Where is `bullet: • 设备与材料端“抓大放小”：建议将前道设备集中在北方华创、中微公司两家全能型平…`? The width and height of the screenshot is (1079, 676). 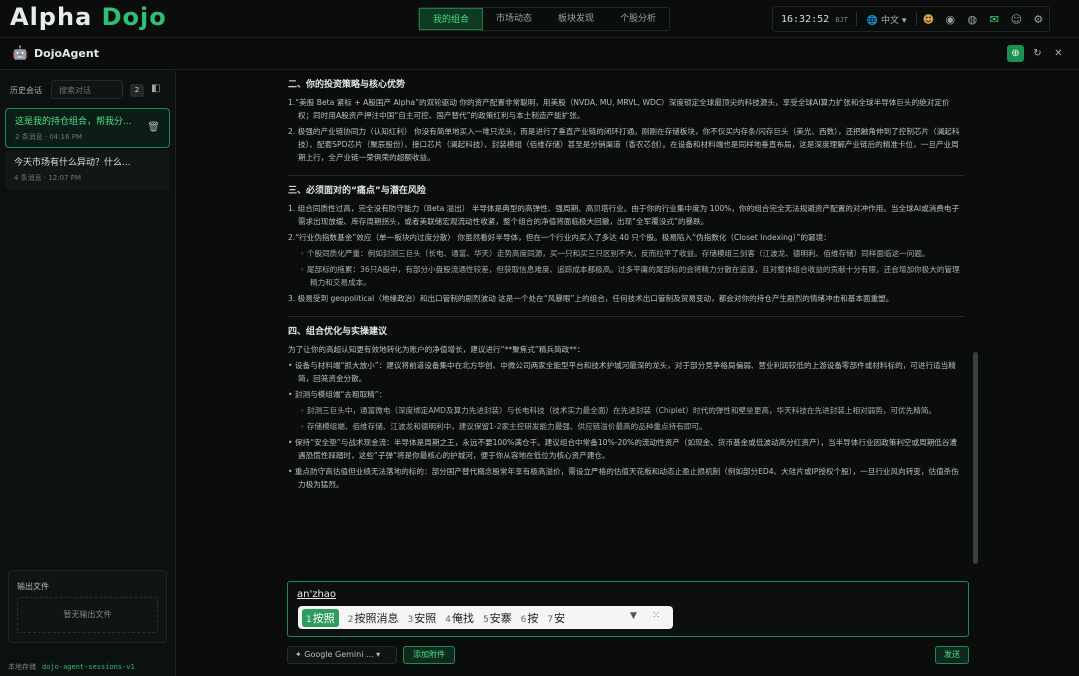
bullet: • 设备与材料端“抓大放小”：建议将前道设备集中在北方华创、中微公司两家全能型平… is located at coordinates (622, 372).